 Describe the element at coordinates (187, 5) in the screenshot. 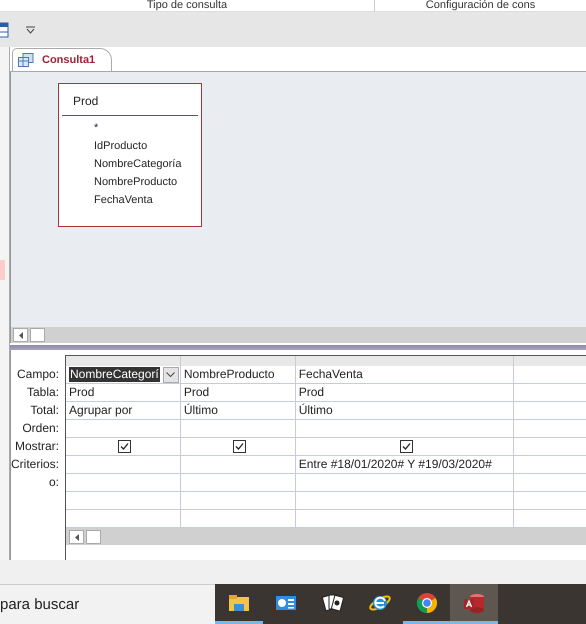

I see `ribbon-group-label: Tipo de consulta` at that location.